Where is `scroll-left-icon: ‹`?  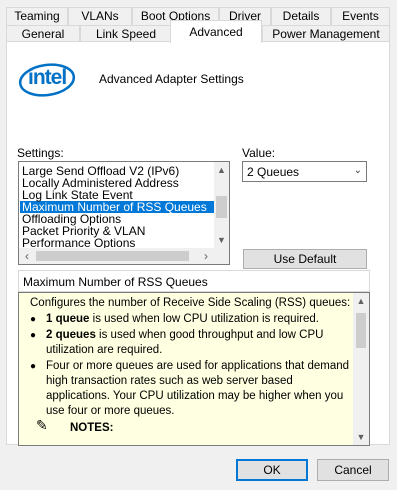
scroll-left-icon: ‹ is located at coordinates (27, 256).